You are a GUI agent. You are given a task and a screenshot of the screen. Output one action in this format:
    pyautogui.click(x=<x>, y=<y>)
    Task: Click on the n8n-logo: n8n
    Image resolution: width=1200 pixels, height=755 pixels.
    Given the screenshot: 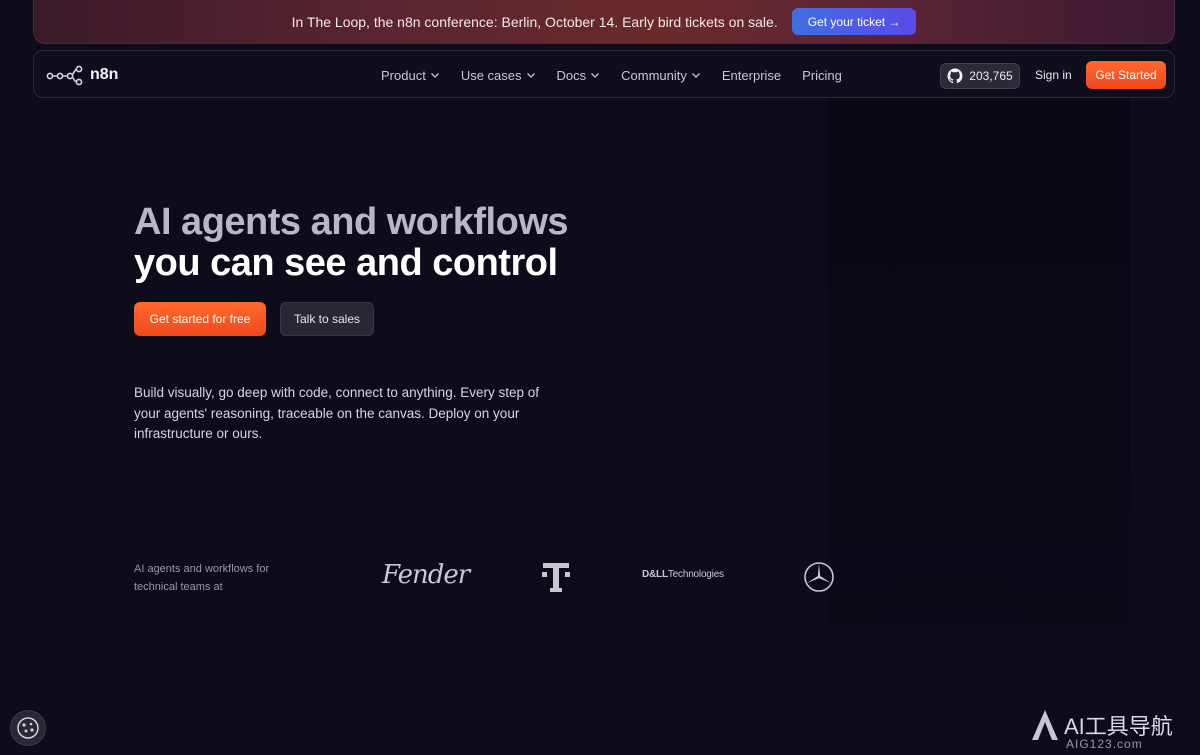 What is the action you would take?
    pyautogui.click(x=82, y=75)
    